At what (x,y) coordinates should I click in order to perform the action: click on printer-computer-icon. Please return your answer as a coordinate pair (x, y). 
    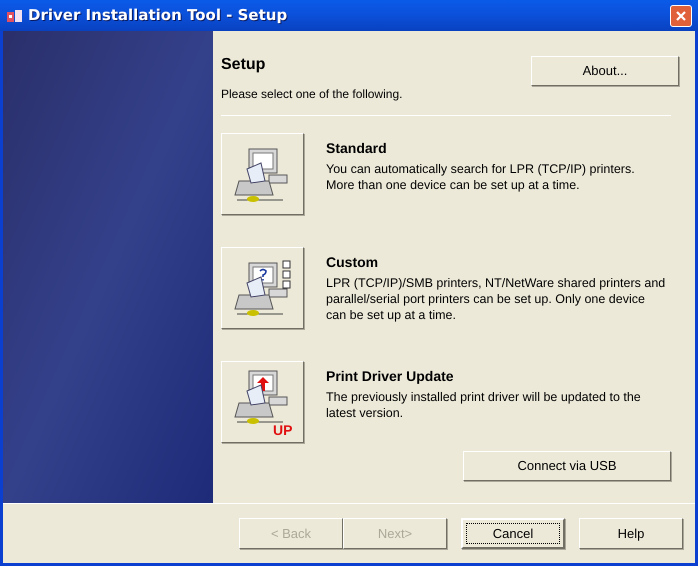
    Looking at the image, I should click on (262, 288).